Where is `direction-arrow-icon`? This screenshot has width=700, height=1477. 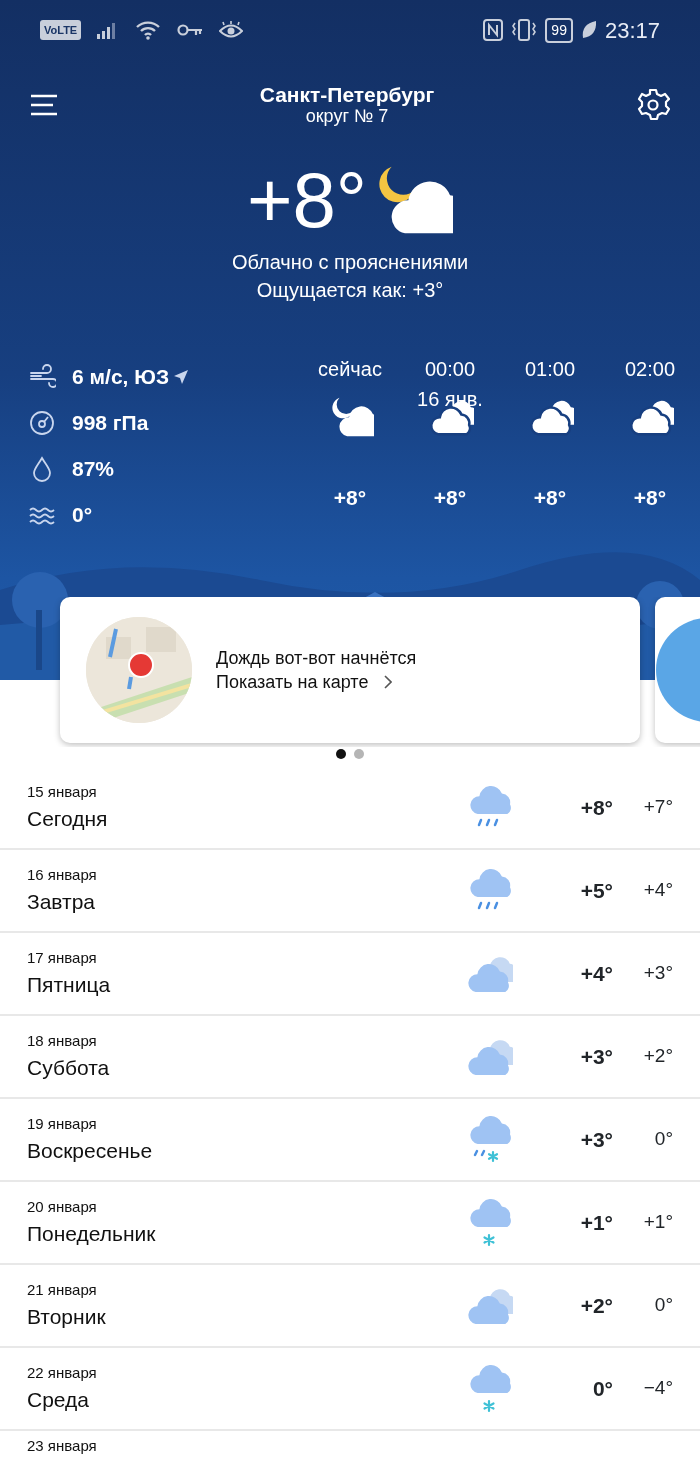 direction-arrow-icon is located at coordinates (181, 377).